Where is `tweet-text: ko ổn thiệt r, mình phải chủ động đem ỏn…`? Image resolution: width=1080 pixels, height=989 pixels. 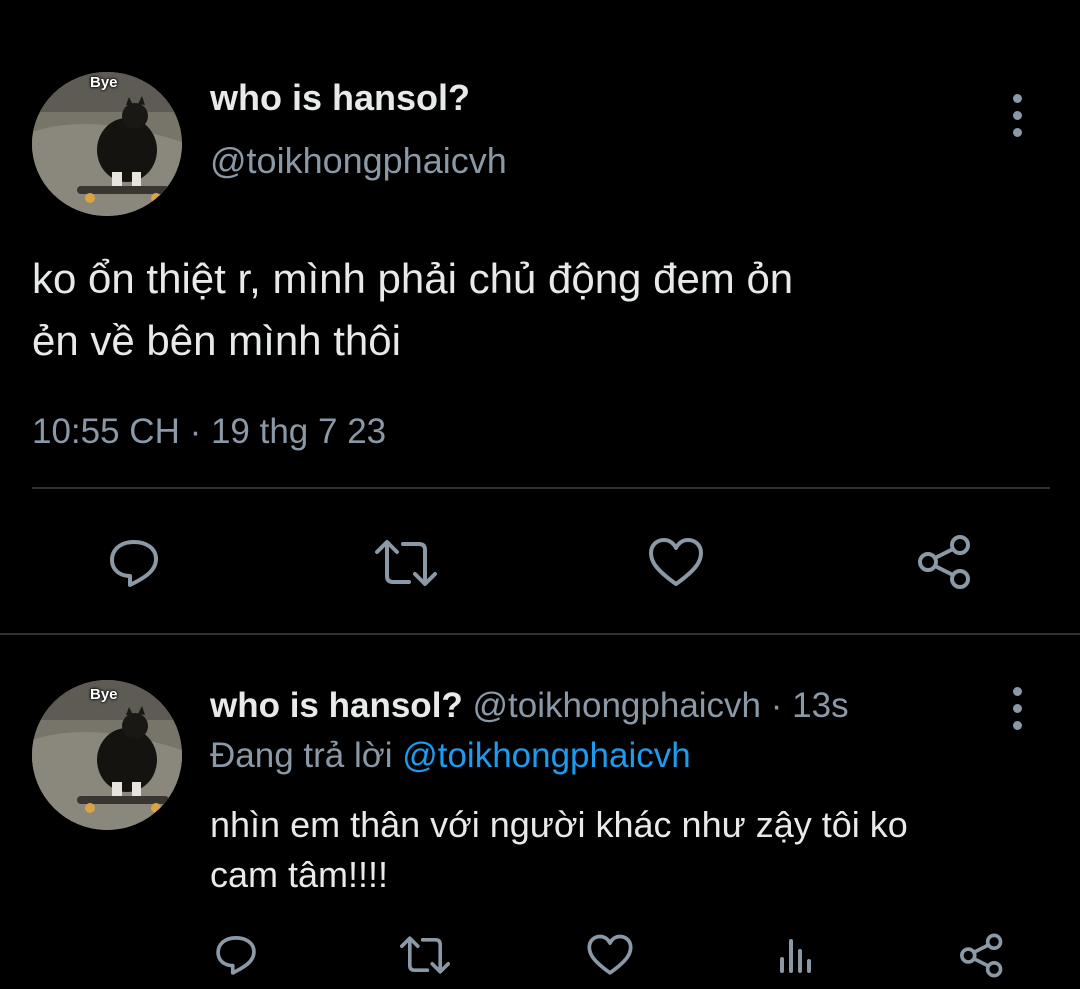 tweet-text: ko ổn thiệt r, mình phải chủ động đem ỏn… is located at coordinates (542, 310).